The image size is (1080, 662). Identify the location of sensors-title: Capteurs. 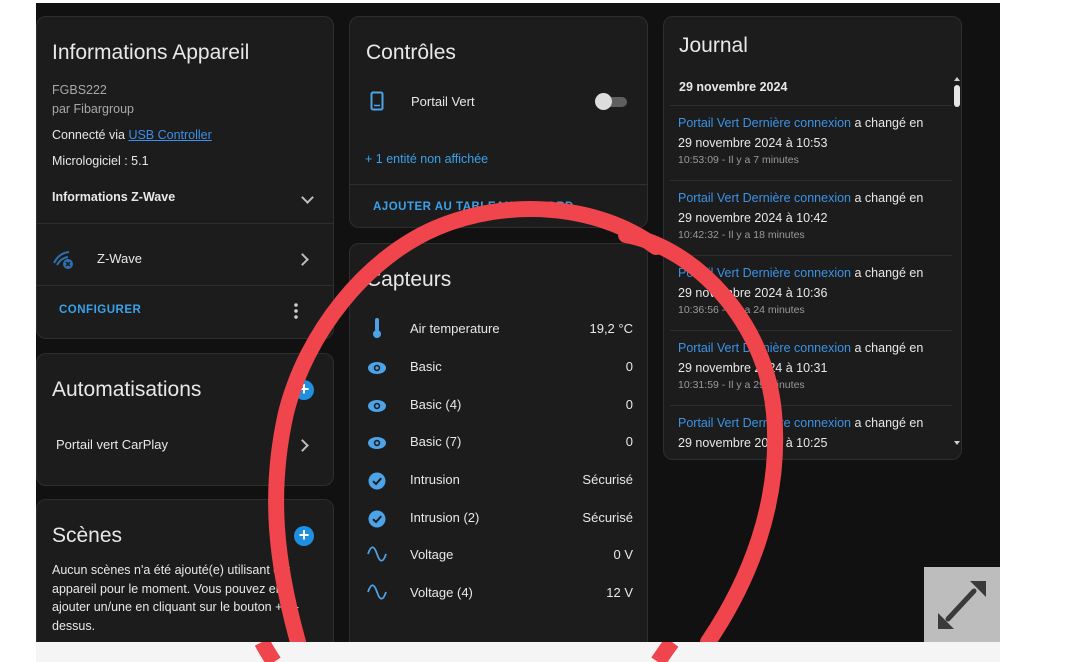
(409, 279).